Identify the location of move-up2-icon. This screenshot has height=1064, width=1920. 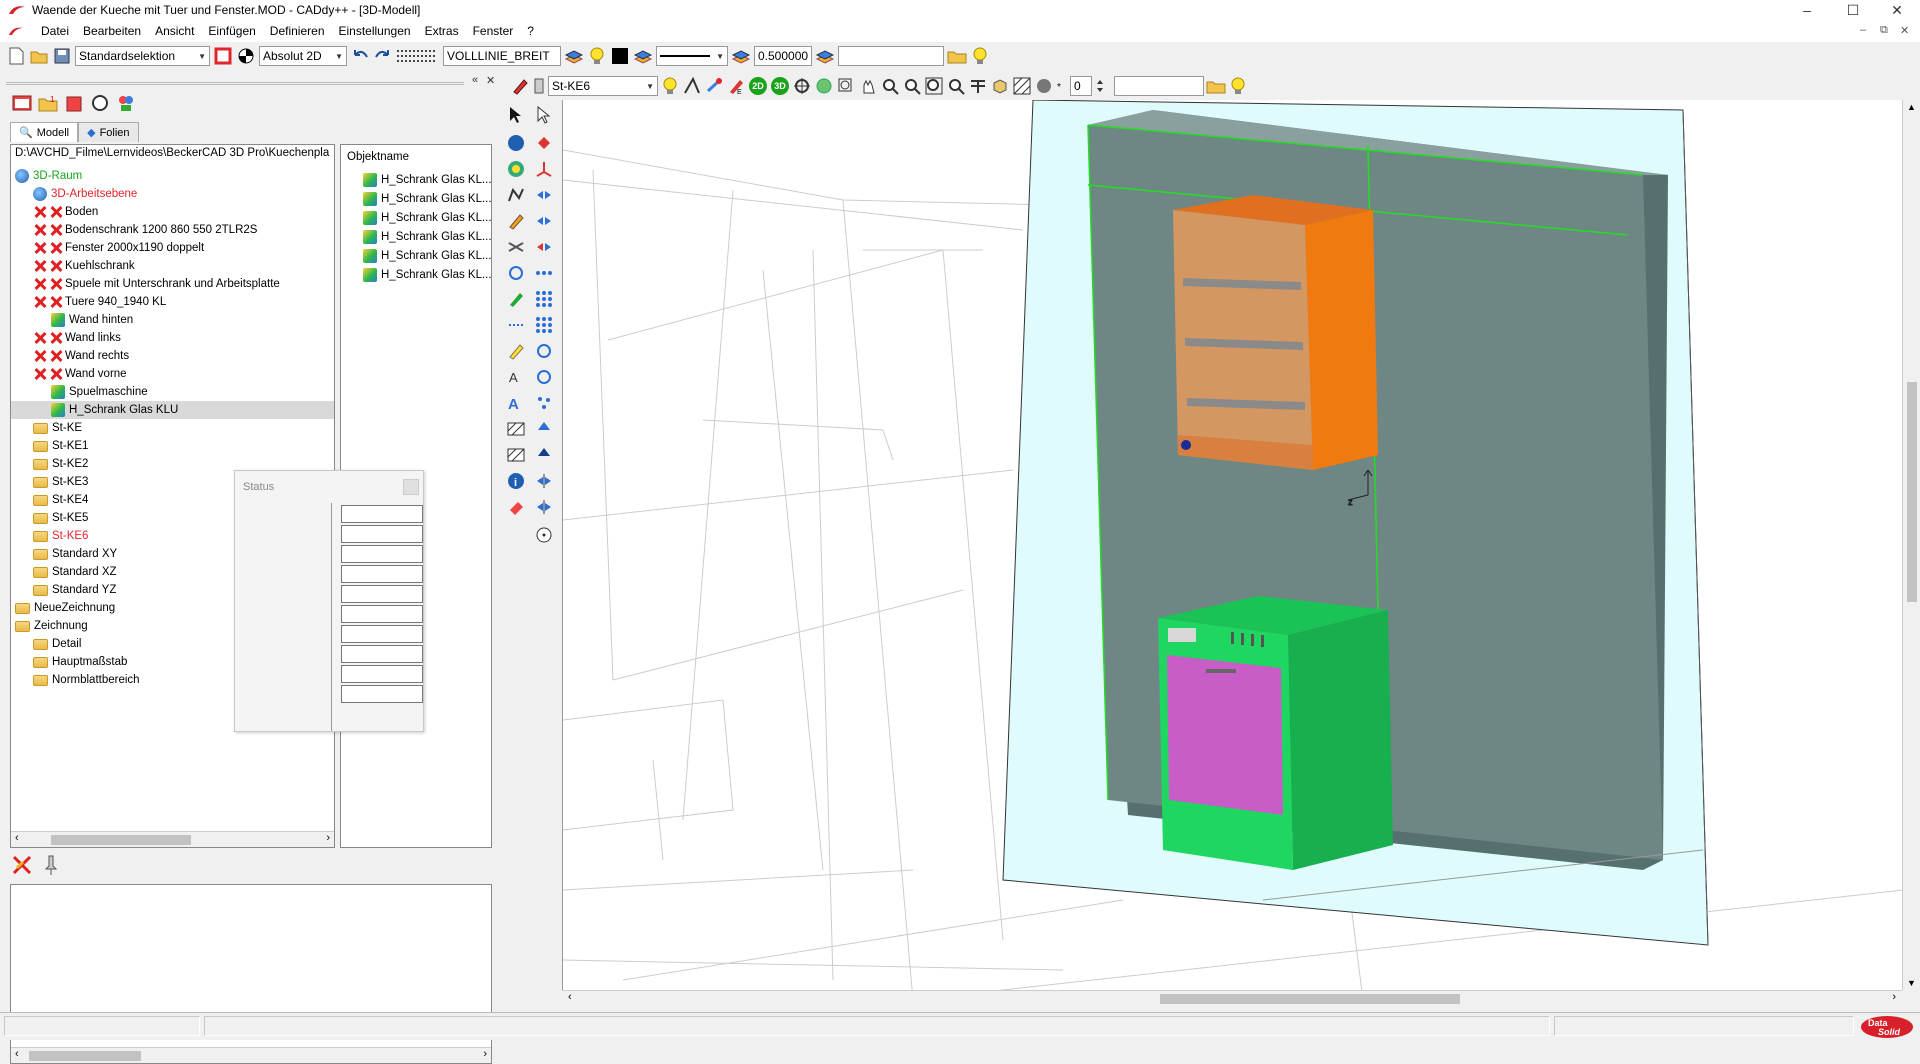
(544, 455).